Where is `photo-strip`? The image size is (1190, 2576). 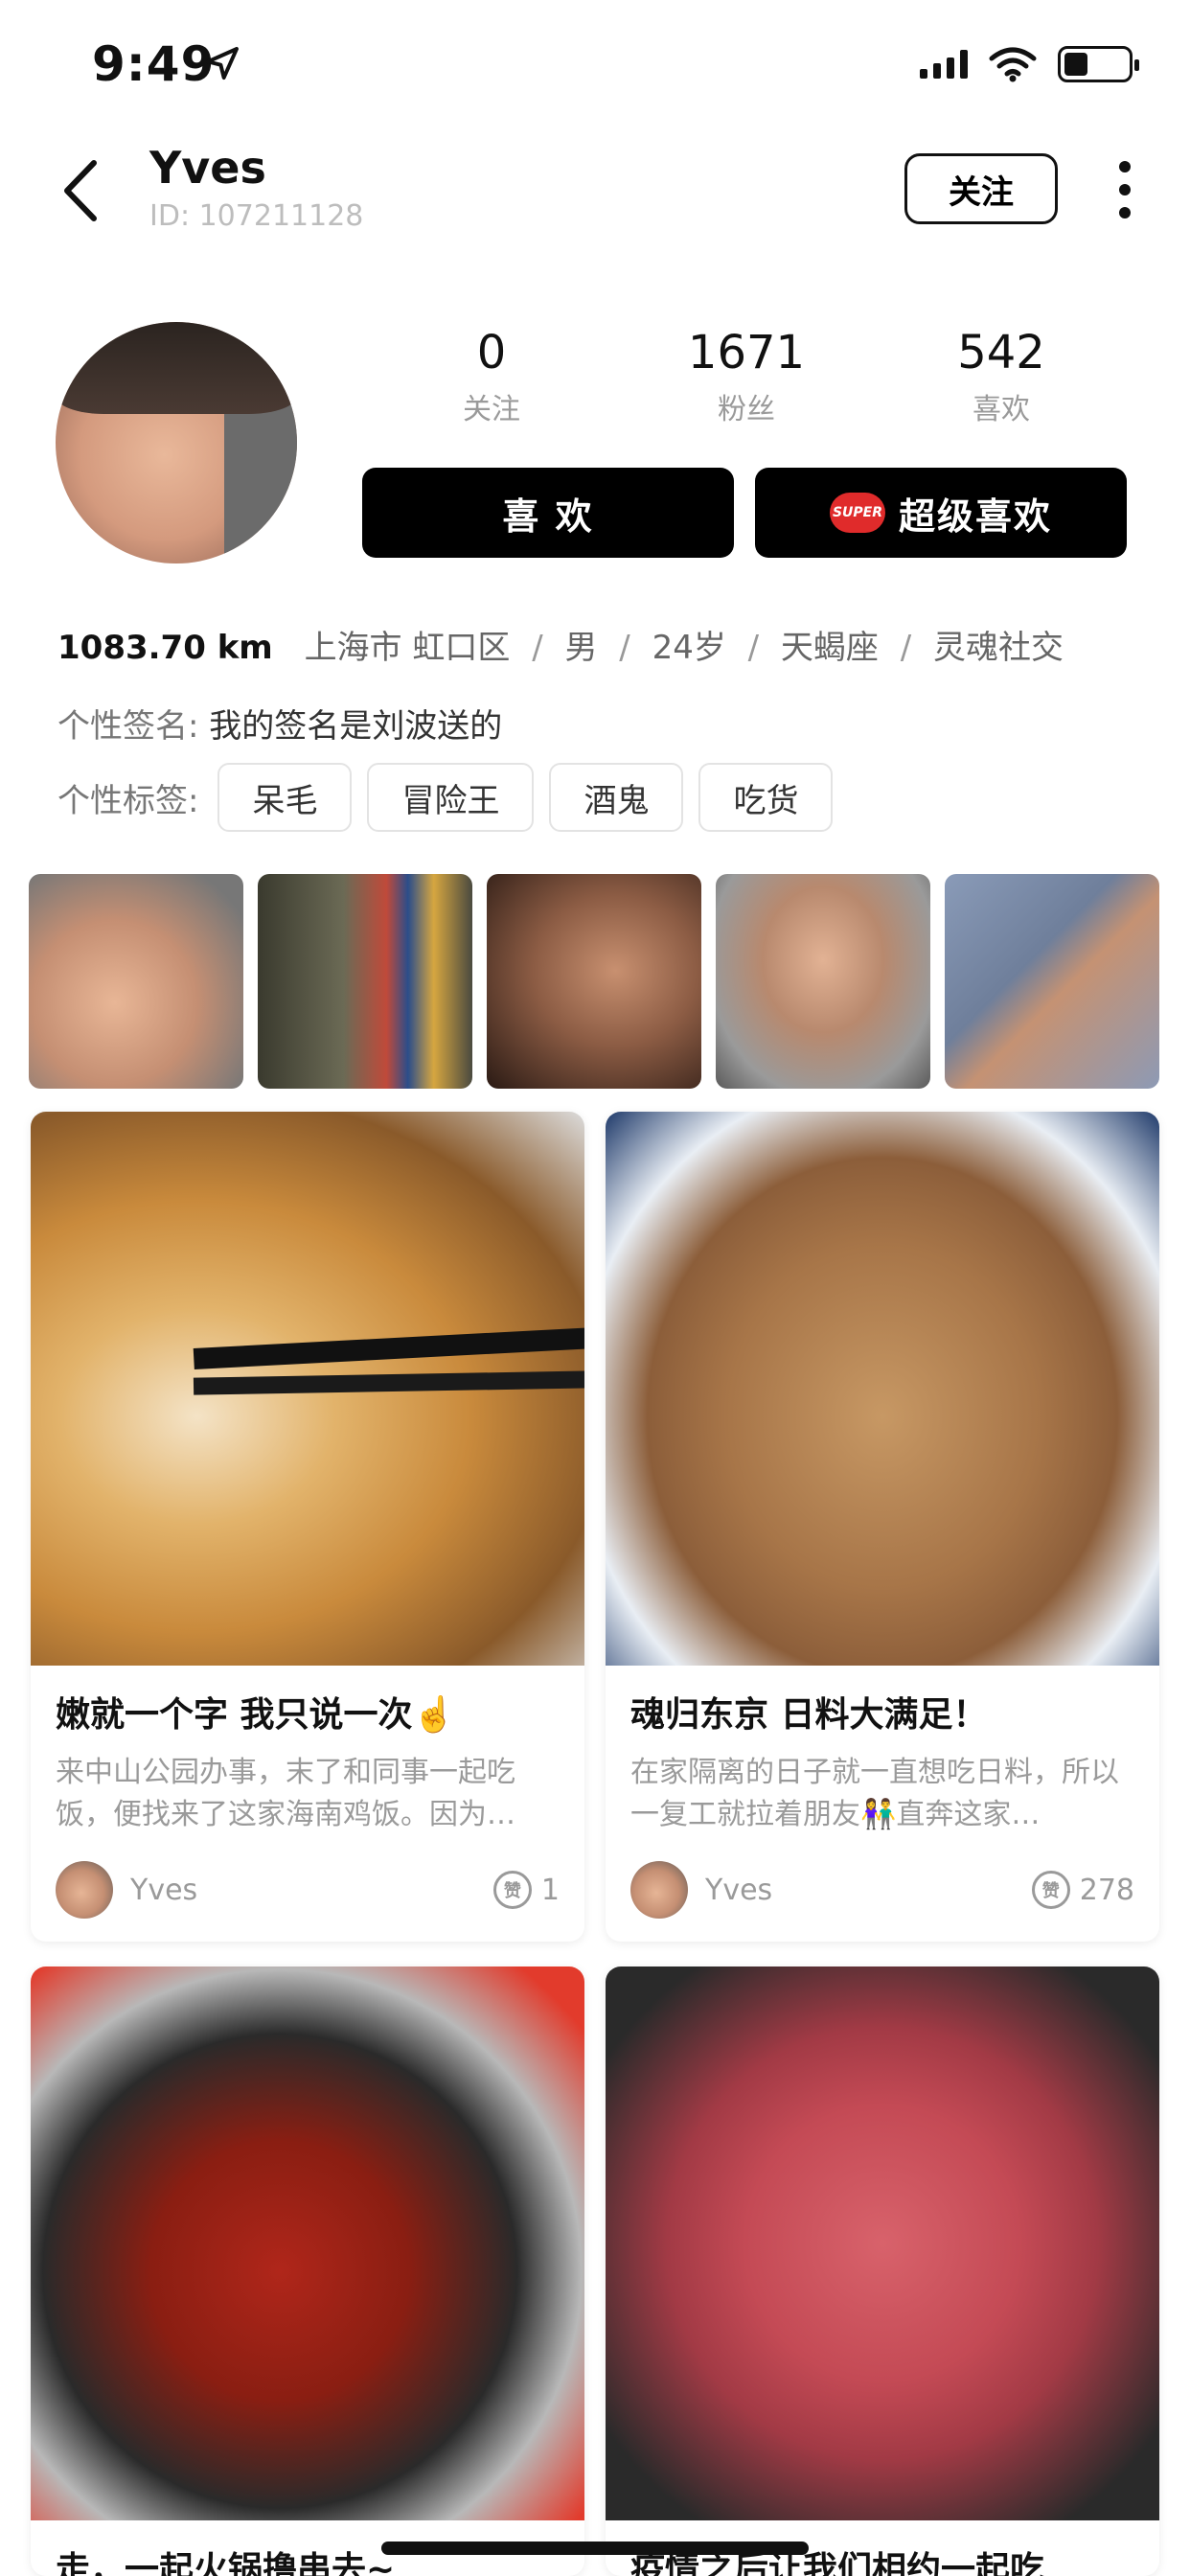
photo-strip is located at coordinates (595, 981).